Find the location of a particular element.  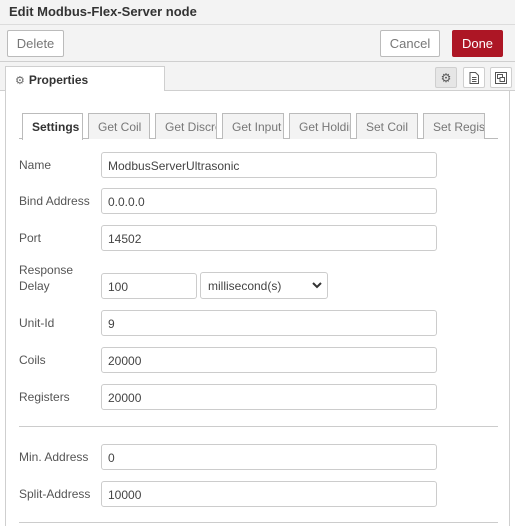

split-address-label: Split-Address is located at coordinates (55, 494).